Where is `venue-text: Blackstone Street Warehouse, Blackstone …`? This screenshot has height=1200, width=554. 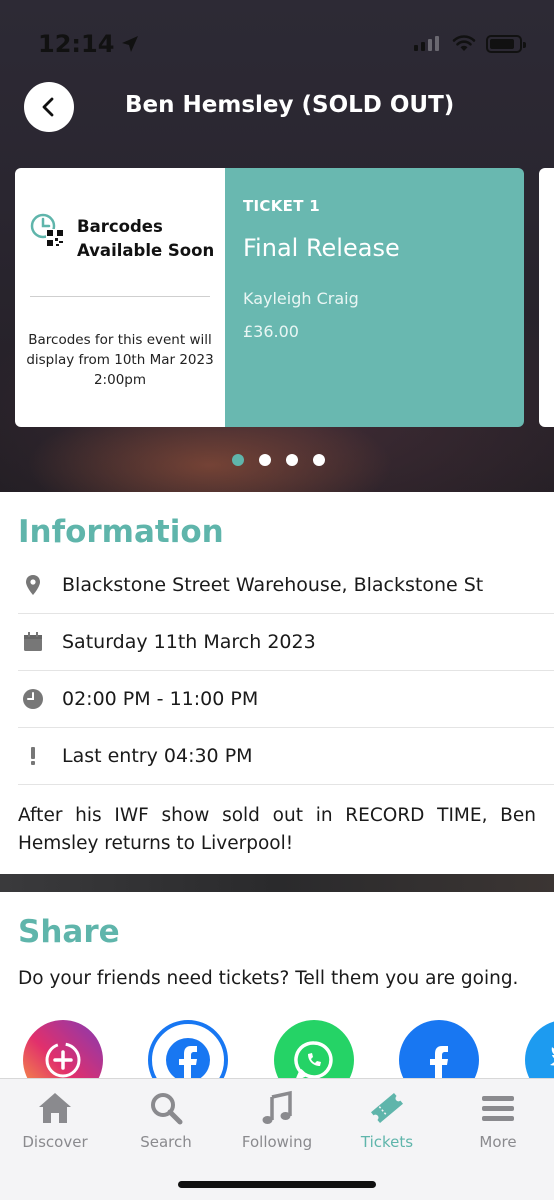
venue-text: Blackstone Street Warehouse, Blackstone … is located at coordinates (273, 585).